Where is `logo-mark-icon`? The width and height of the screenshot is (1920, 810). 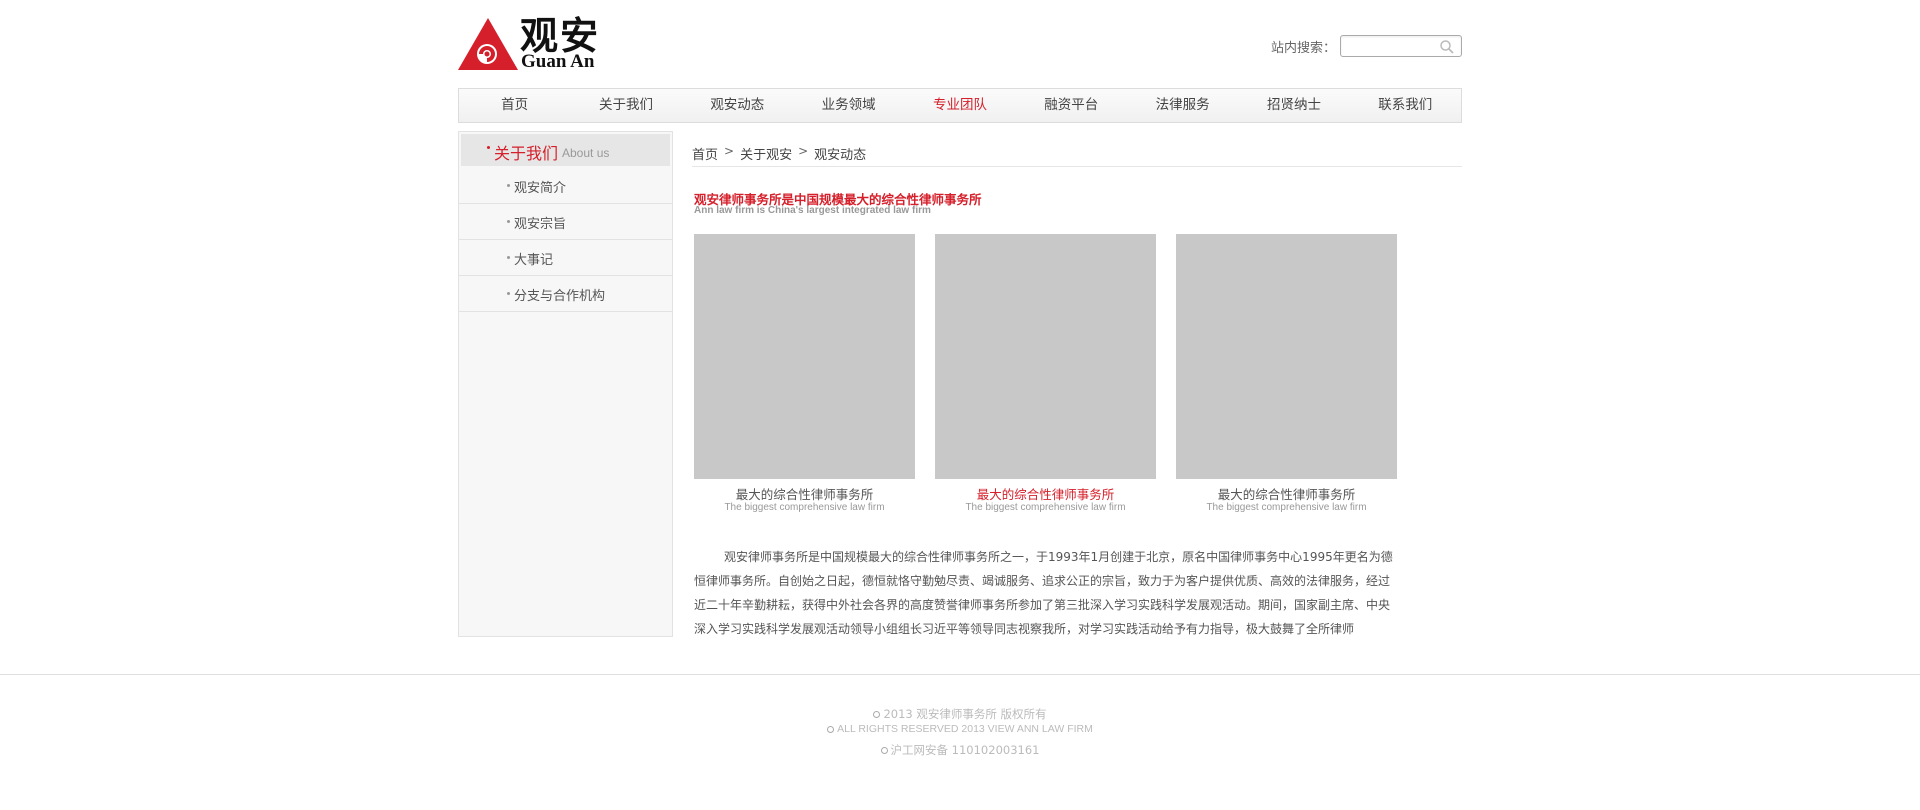
logo-mark-icon is located at coordinates (488, 44).